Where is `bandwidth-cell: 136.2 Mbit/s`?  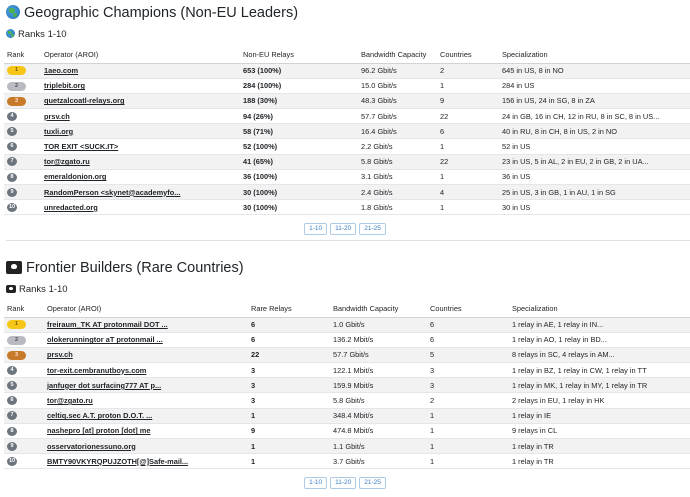 bandwidth-cell: 136.2 Mbit/s is located at coordinates (378, 340).